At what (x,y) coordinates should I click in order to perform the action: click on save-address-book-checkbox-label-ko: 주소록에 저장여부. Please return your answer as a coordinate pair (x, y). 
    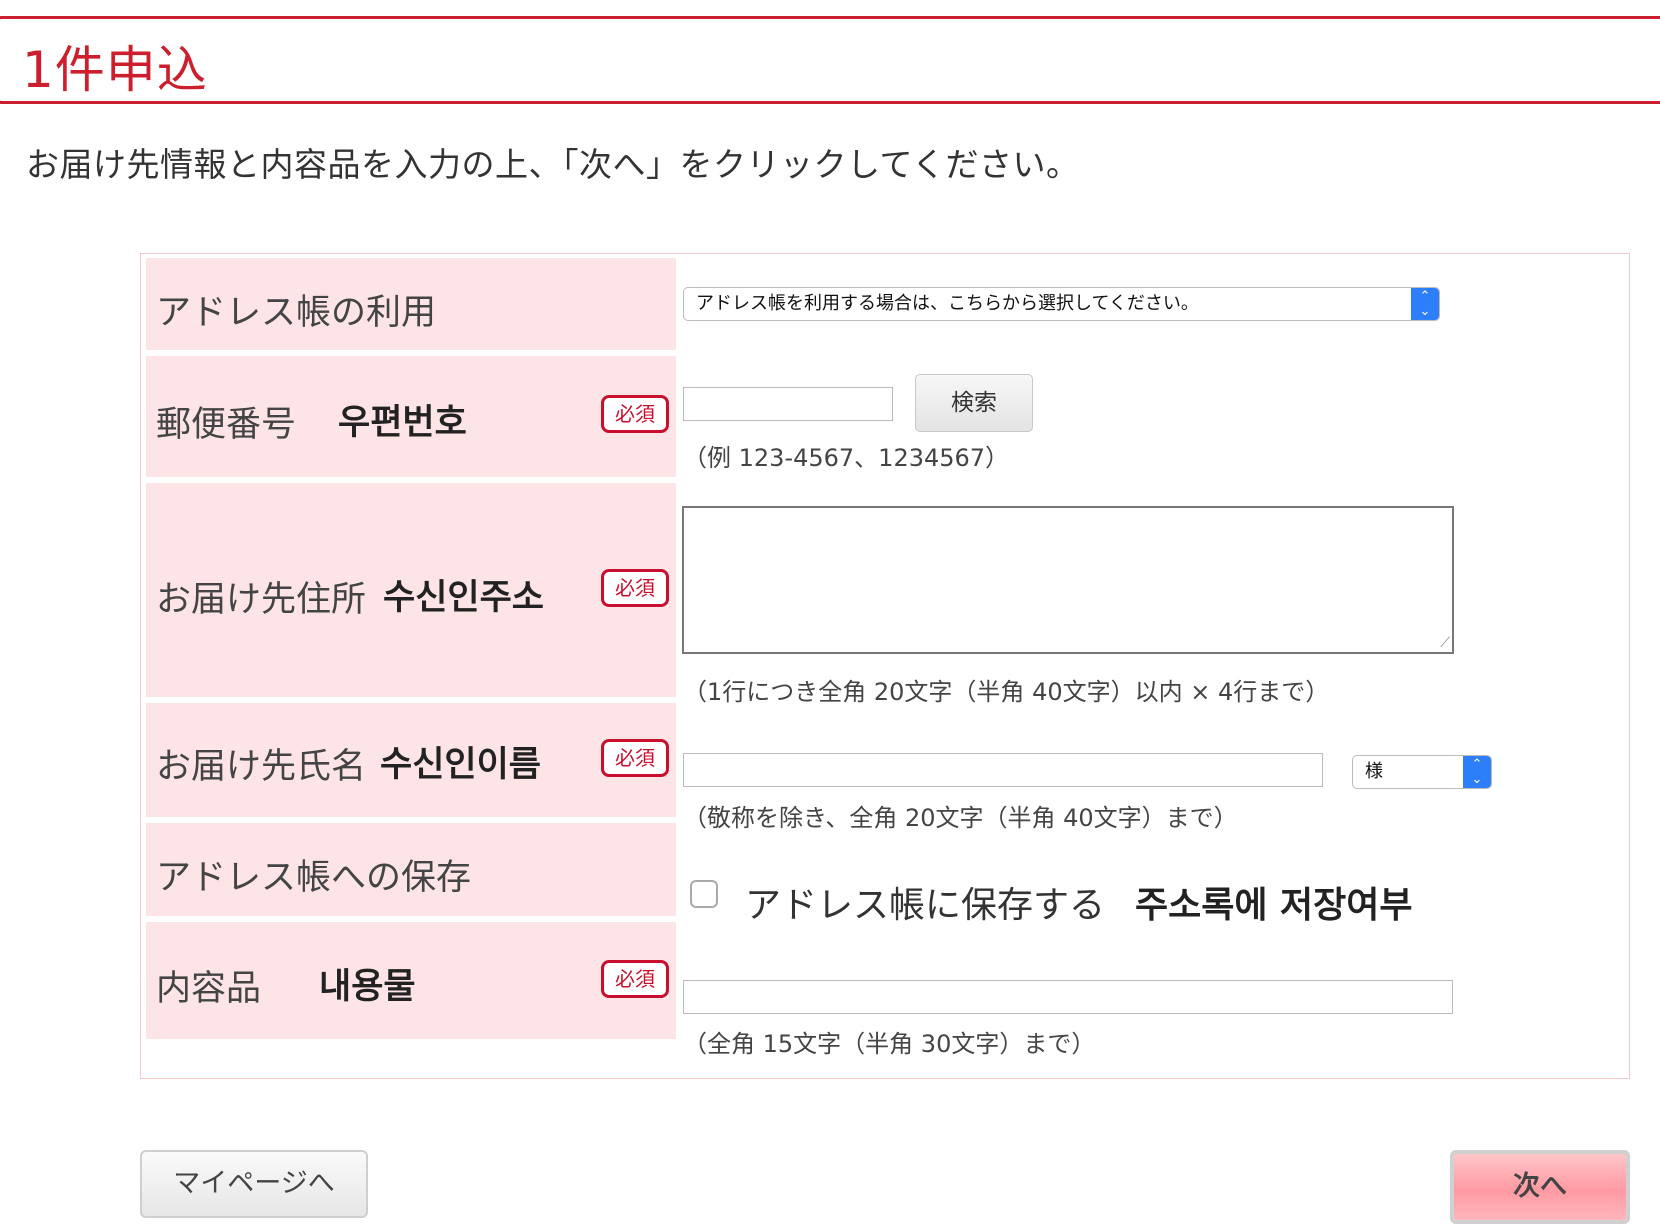
    Looking at the image, I should click on (1274, 905).